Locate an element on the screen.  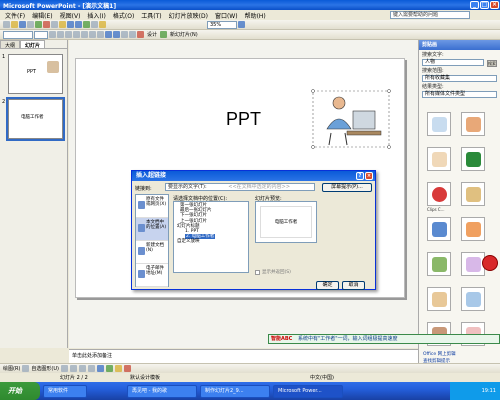
tree-item: 自定义放映 is located at coordinates (211, 241).